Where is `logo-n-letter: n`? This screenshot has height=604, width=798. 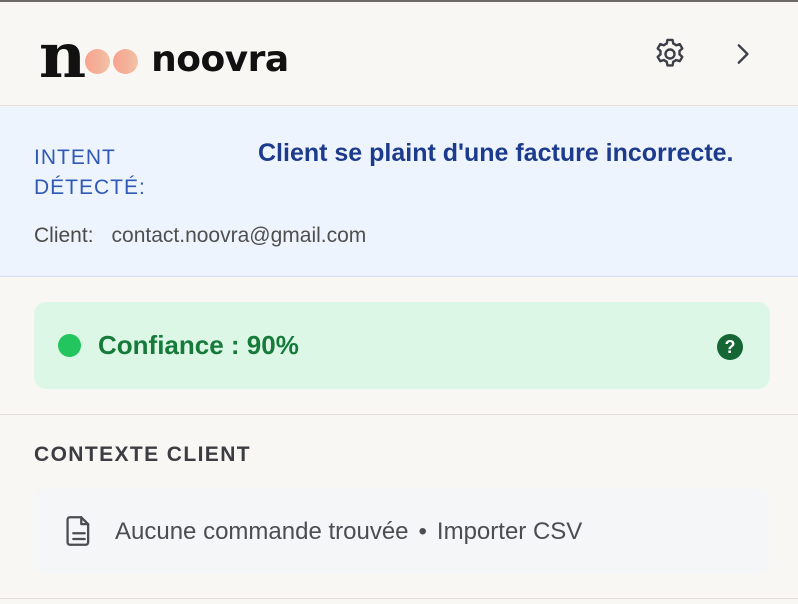
logo-n-letter: n is located at coordinates (62, 55).